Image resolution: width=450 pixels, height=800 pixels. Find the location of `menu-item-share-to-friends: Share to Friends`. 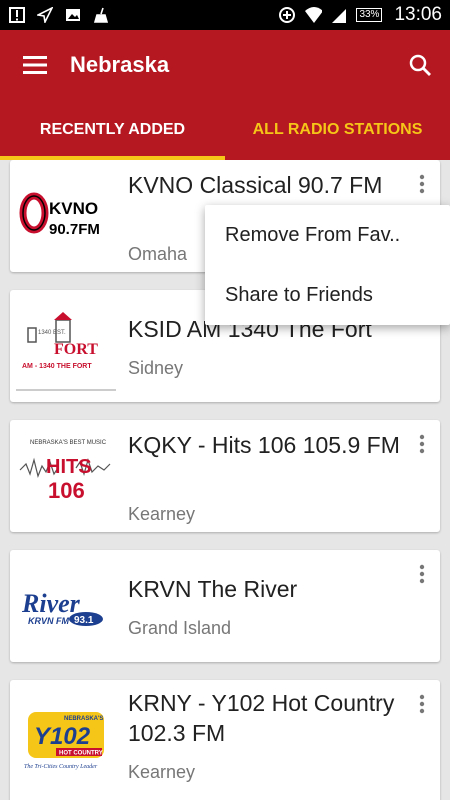

menu-item-share-to-friends: Share to Friends is located at coordinates (327, 295).